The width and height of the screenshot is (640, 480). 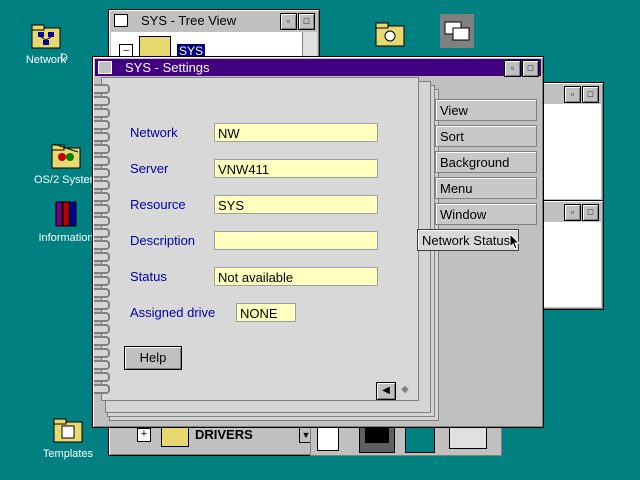 I want to click on desktop-icon-label: OS/2 System, so click(x=66, y=180).